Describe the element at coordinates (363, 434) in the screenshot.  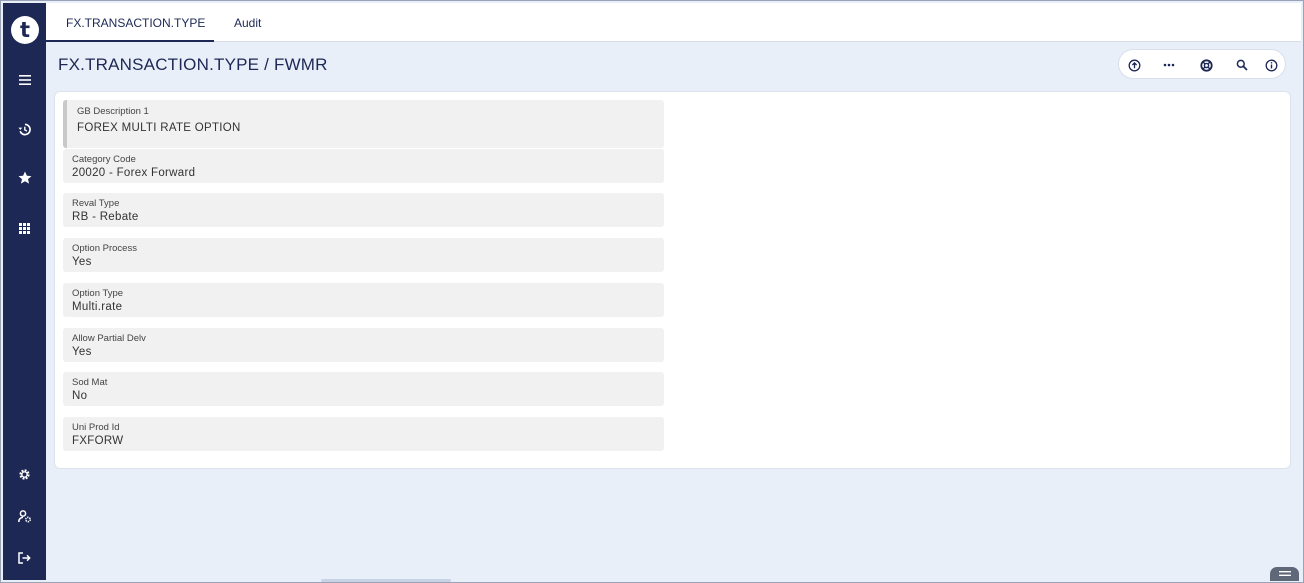
I see `field-uni-prod-id: Uni Prod Id FXFORW` at that location.